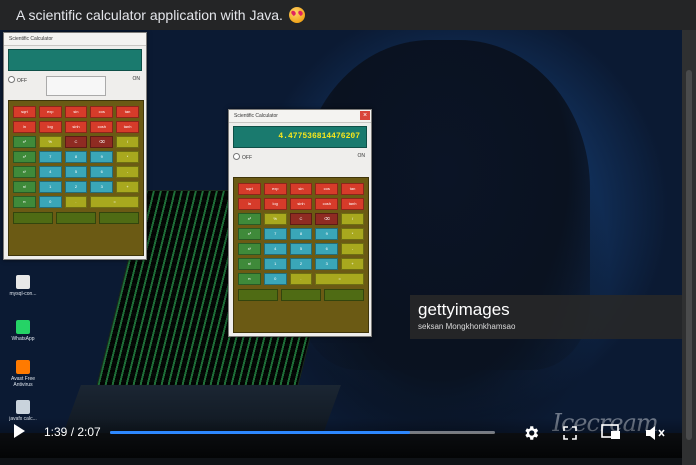 The width and height of the screenshot is (696, 465). I want to click on close-icon: ×, so click(365, 115).